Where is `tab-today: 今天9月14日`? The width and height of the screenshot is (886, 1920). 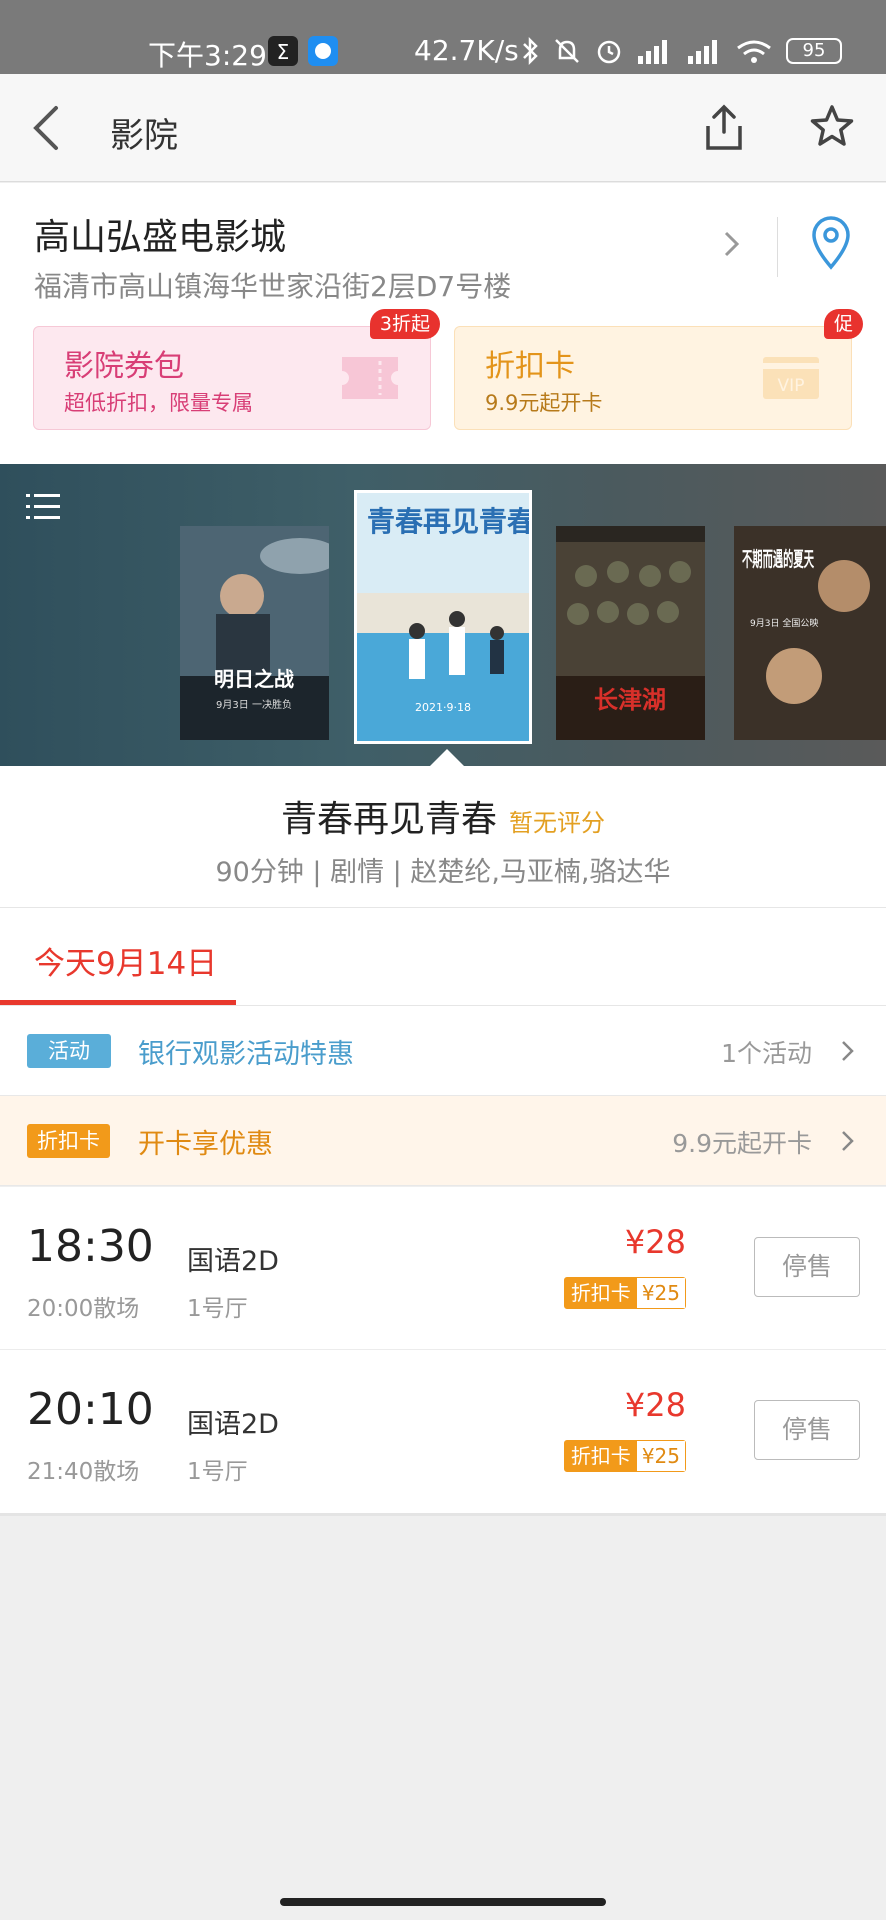
tab-today: 今天9月14日 is located at coordinates (125, 960).